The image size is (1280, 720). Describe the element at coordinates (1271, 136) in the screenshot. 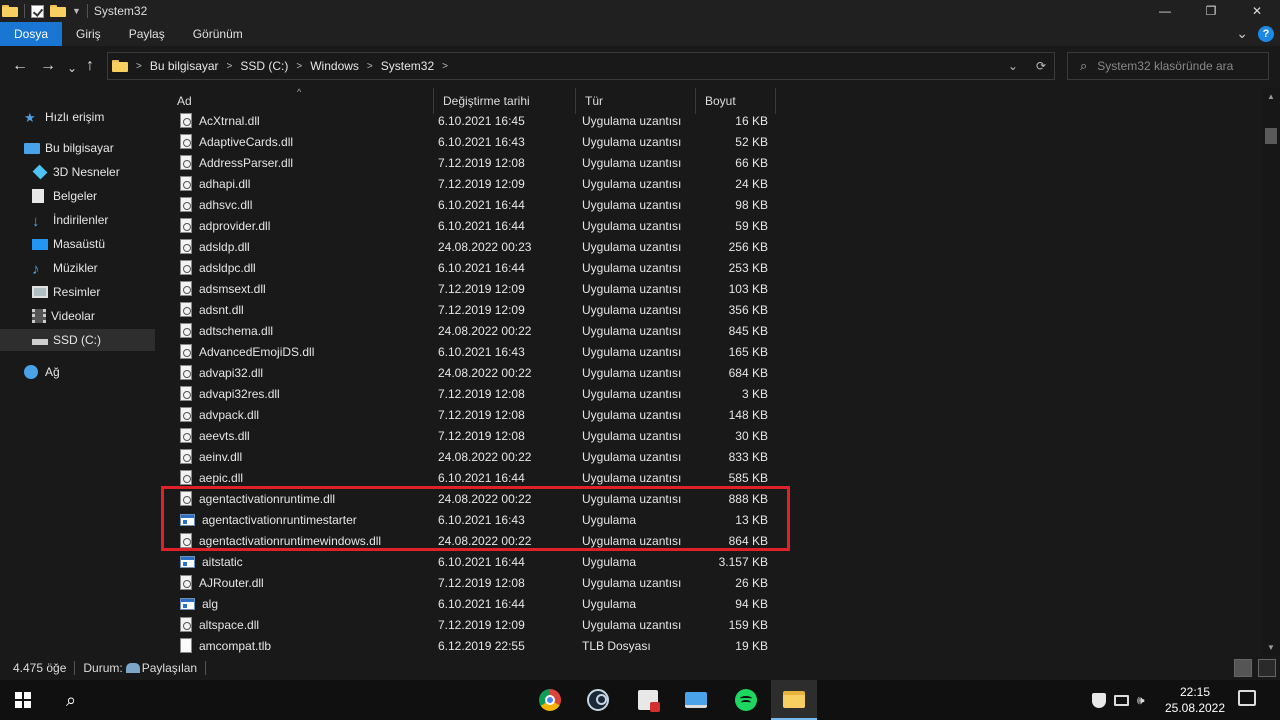

I see `scrollbar-thumb` at that location.